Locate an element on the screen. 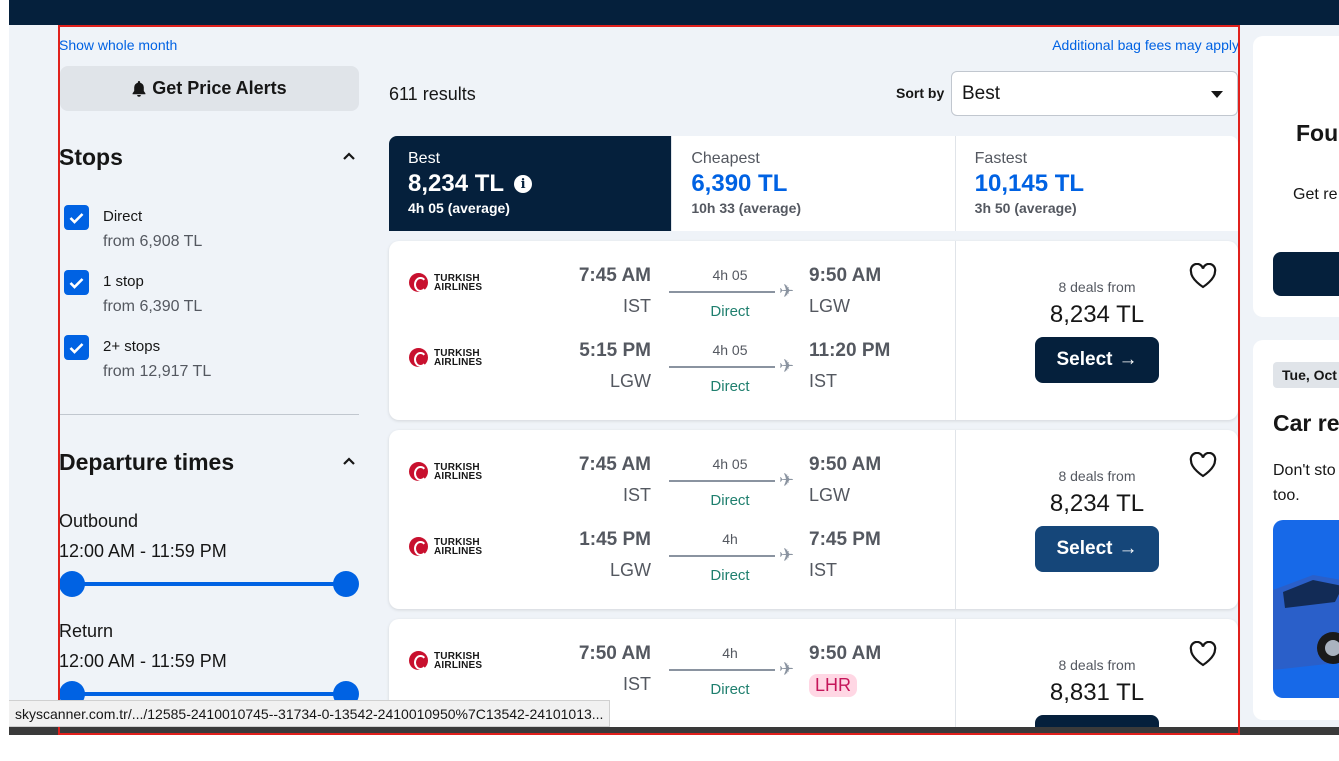  top-navigation-bar is located at coordinates (674, 12).